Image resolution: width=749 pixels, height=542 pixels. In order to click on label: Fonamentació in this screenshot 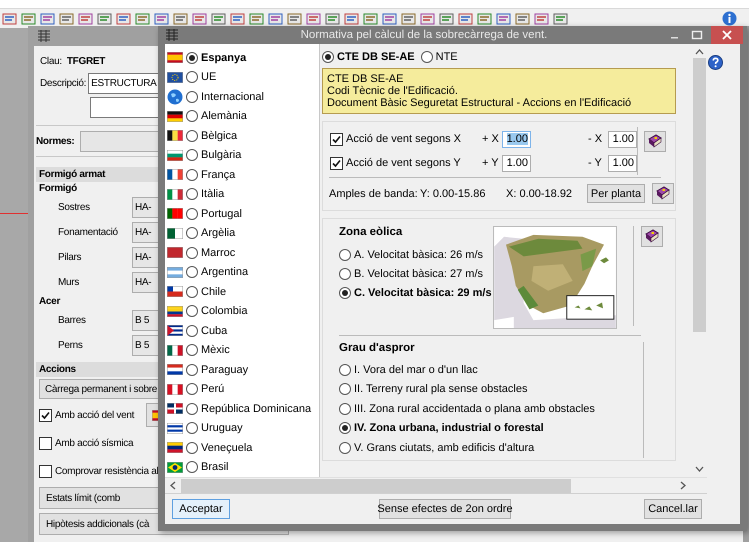, I will do `click(88, 232)`.